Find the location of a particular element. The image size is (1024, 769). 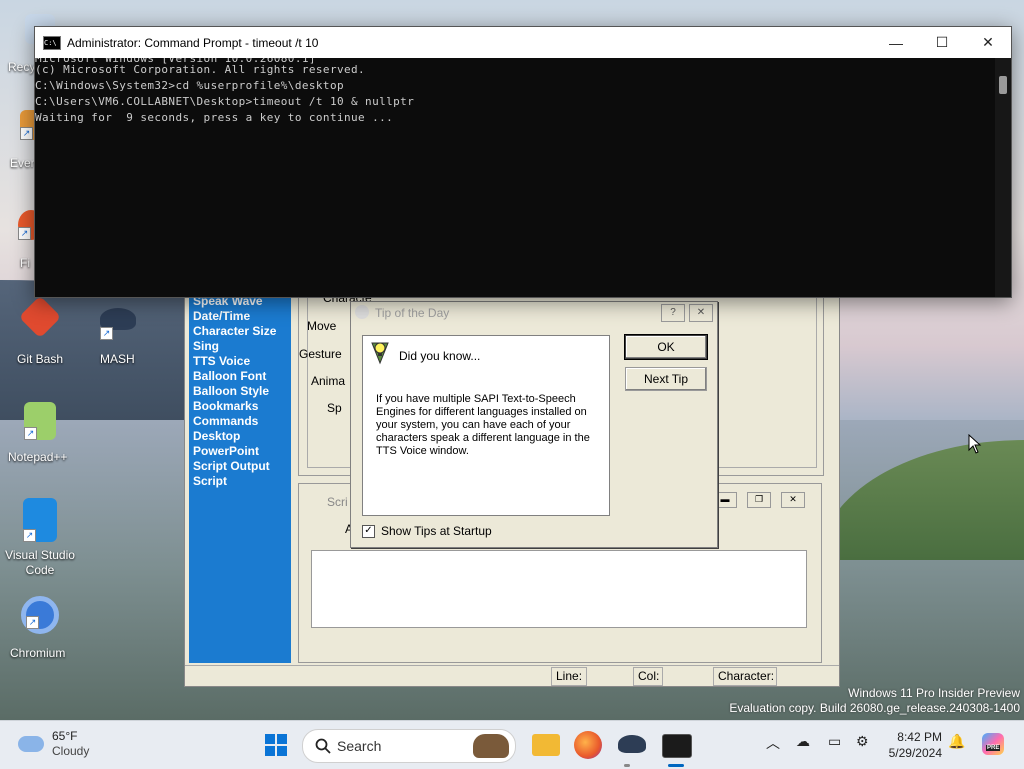

mash-taskbar-icon is located at coordinates (632, 744).